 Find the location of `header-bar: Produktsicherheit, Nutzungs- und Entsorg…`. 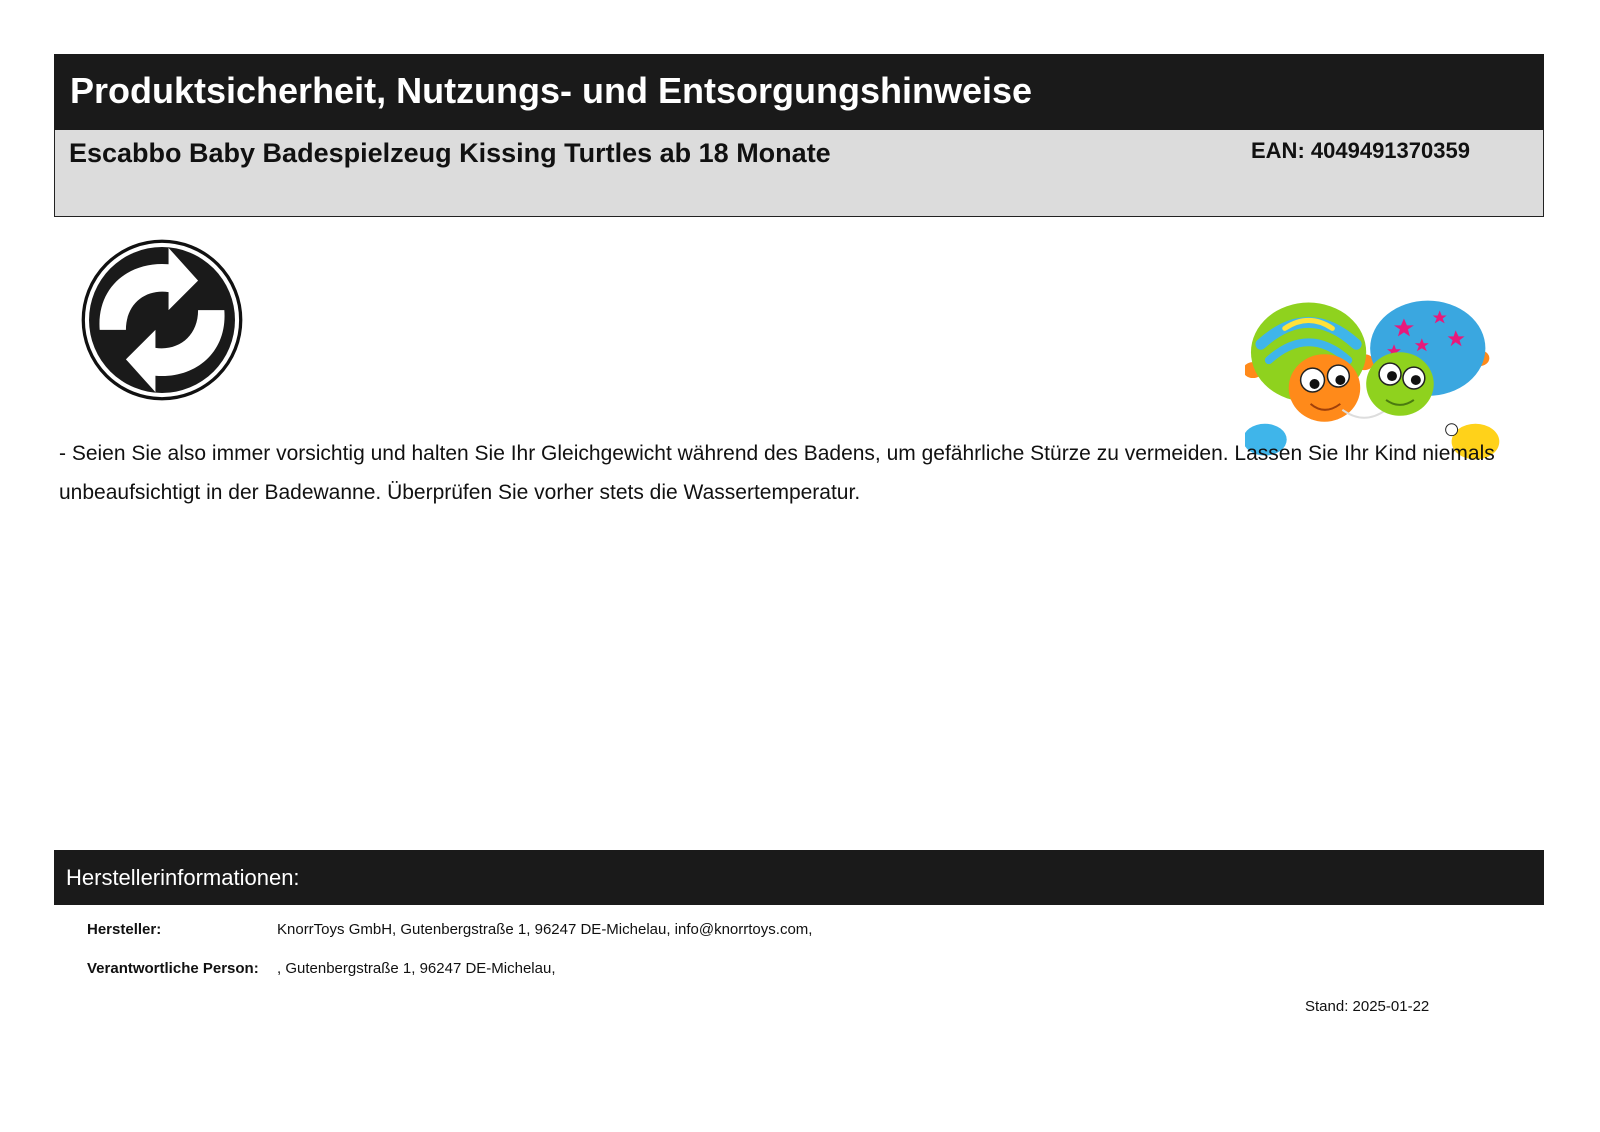

header-bar: Produktsicherheit, Nutzungs- und Entsorg… is located at coordinates (799, 92).